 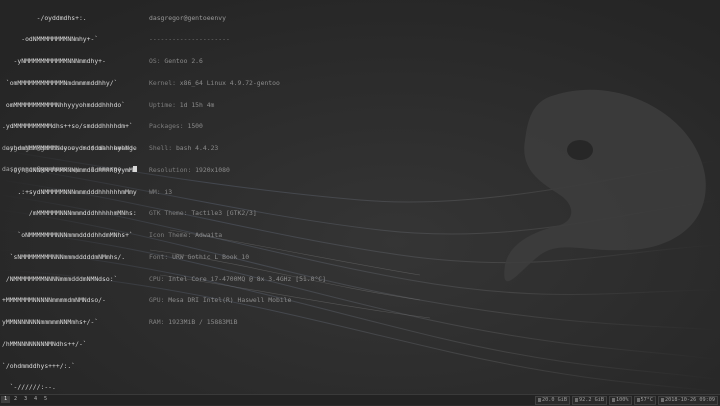 I want to click on clock-value: 2018-10-26 09:09, so click(x=690, y=400).